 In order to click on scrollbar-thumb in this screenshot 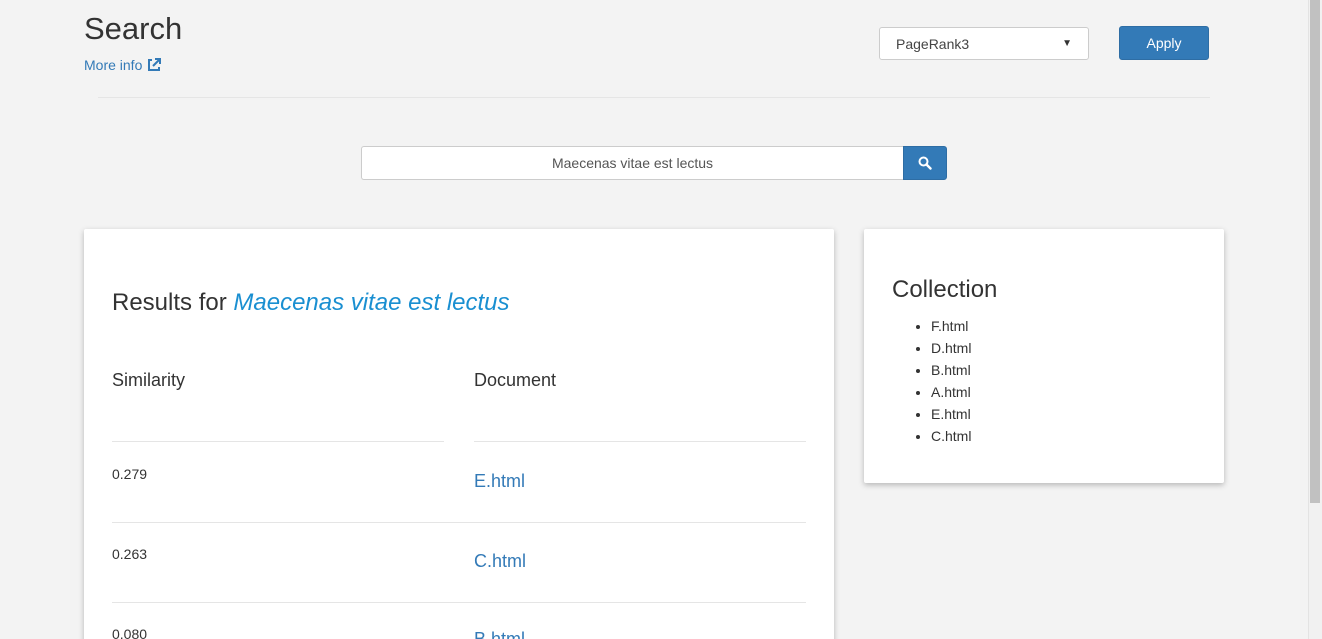, I will do `click(1315, 251)`.